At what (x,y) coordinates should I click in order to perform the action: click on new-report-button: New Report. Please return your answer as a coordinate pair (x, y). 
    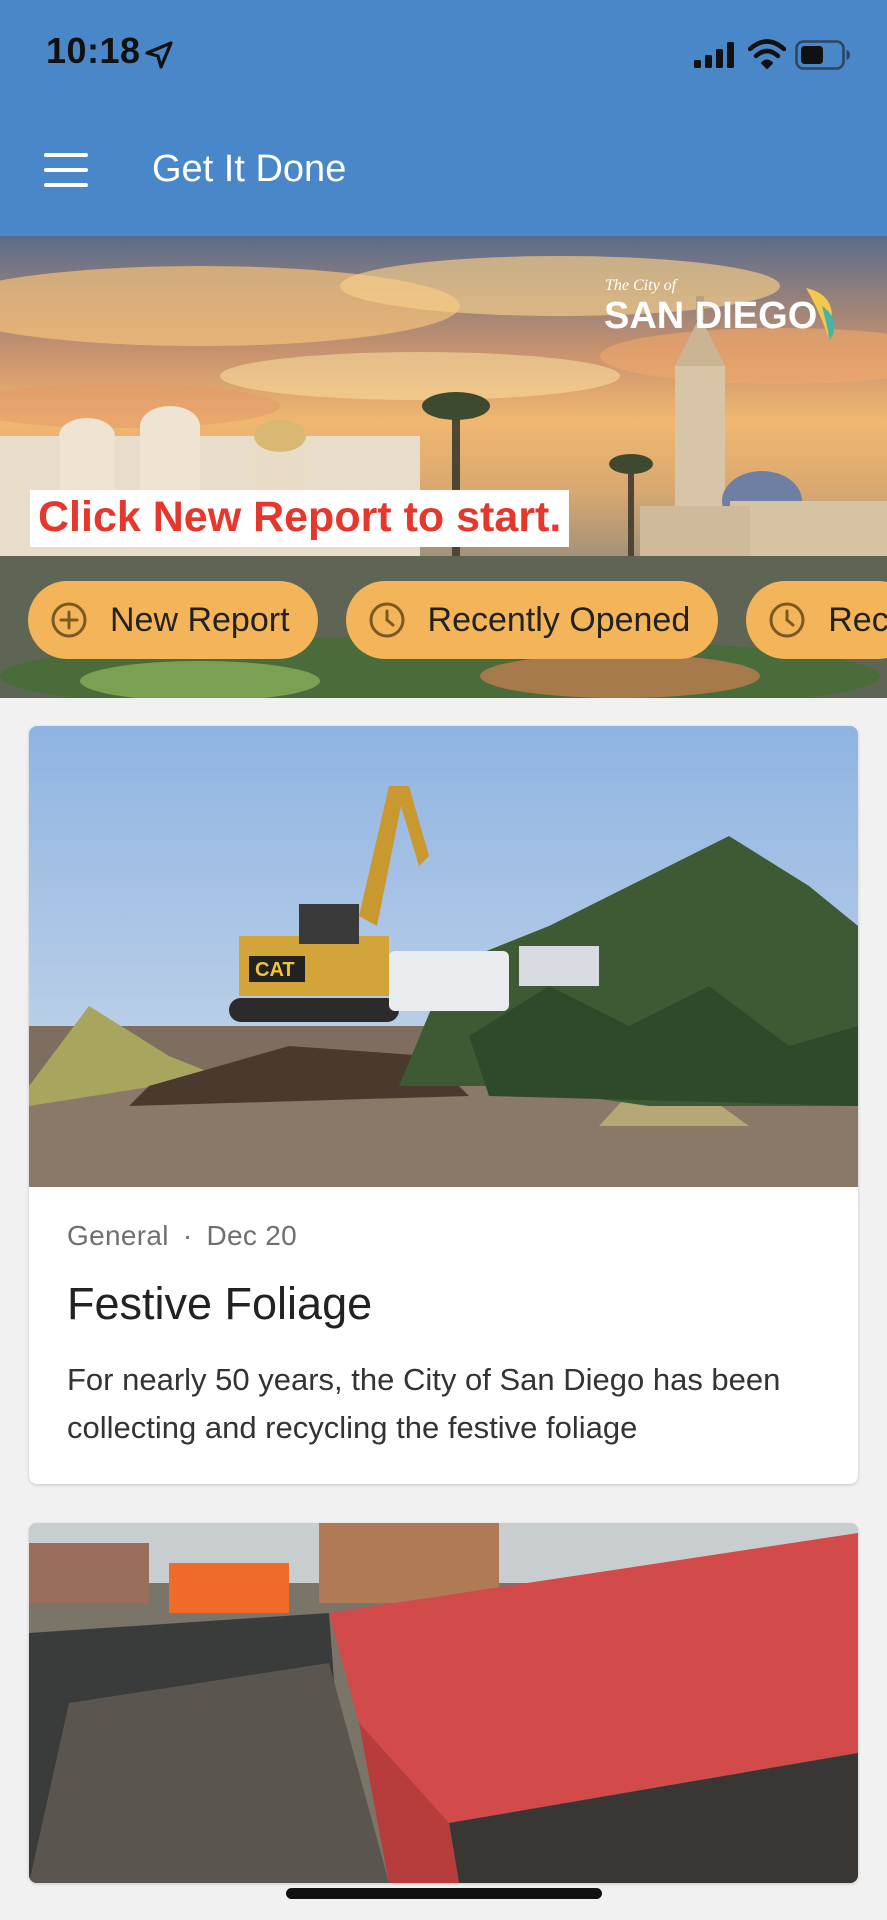
    Looking at the image, I should click on (173, 620).